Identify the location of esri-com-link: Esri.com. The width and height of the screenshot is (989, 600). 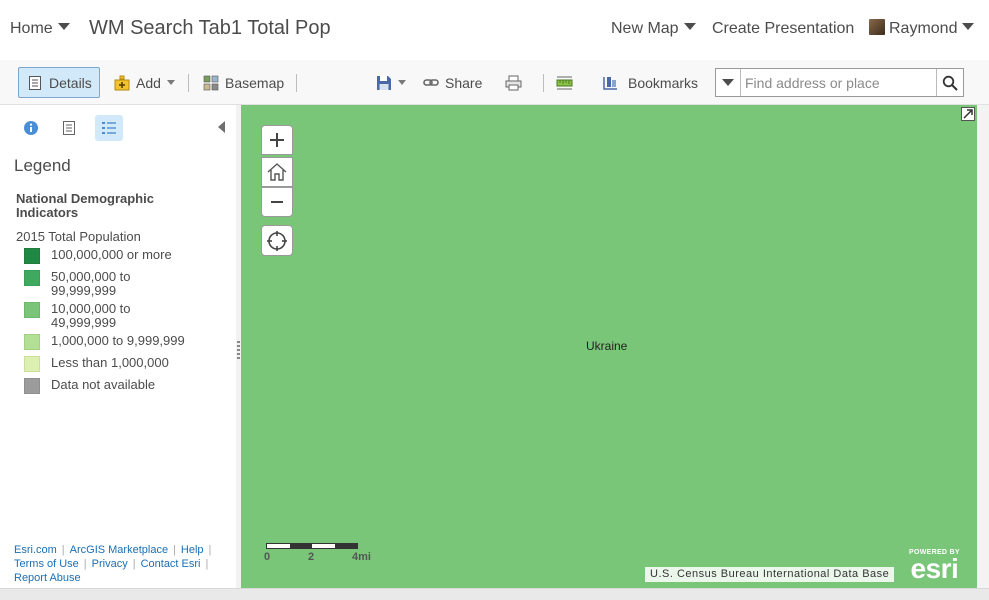
(35, 550).